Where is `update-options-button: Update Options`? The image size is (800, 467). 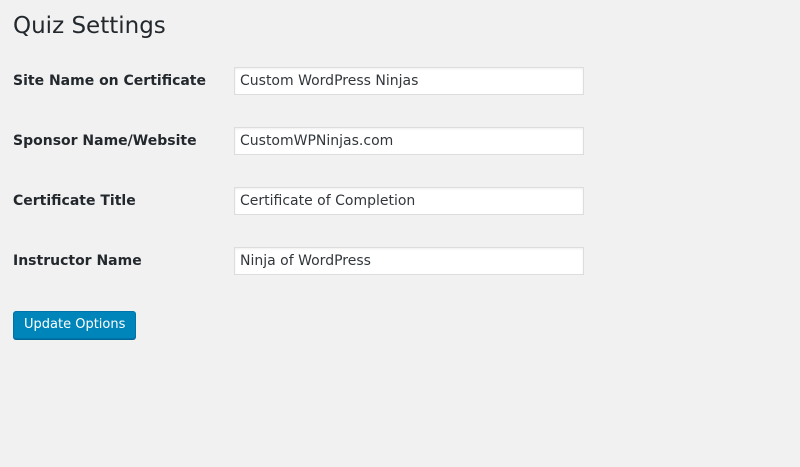
update-options-button: Update Options is located at coordinates (75, 325).